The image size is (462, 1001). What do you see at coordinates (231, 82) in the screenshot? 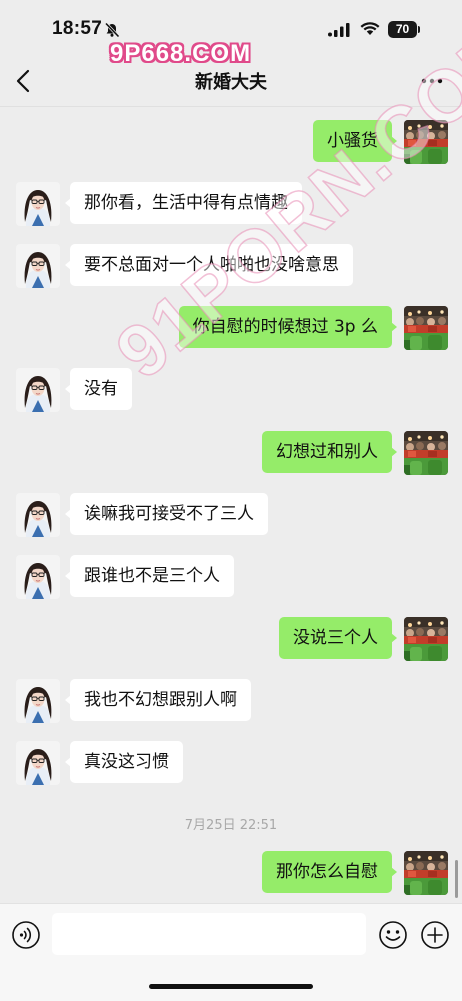
I see `chat-title: 新婚大夫` at bounding box center [231, 82].